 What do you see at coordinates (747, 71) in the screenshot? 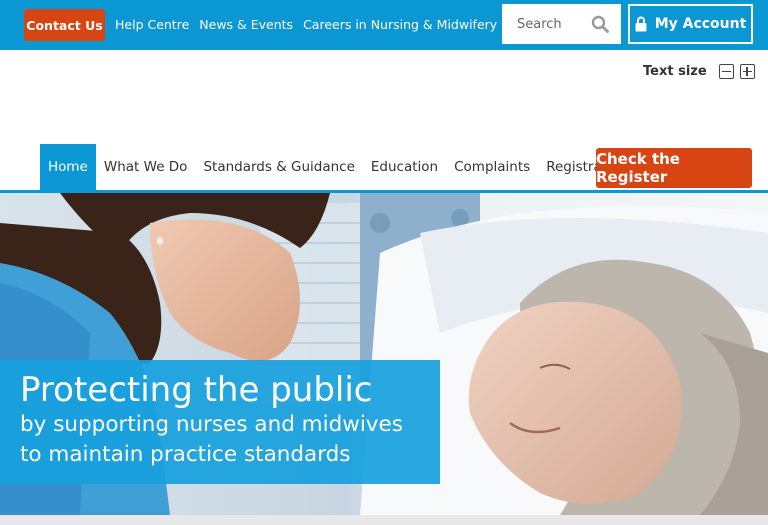
I see `increase-text-icon` at bounding box center [747, 71].